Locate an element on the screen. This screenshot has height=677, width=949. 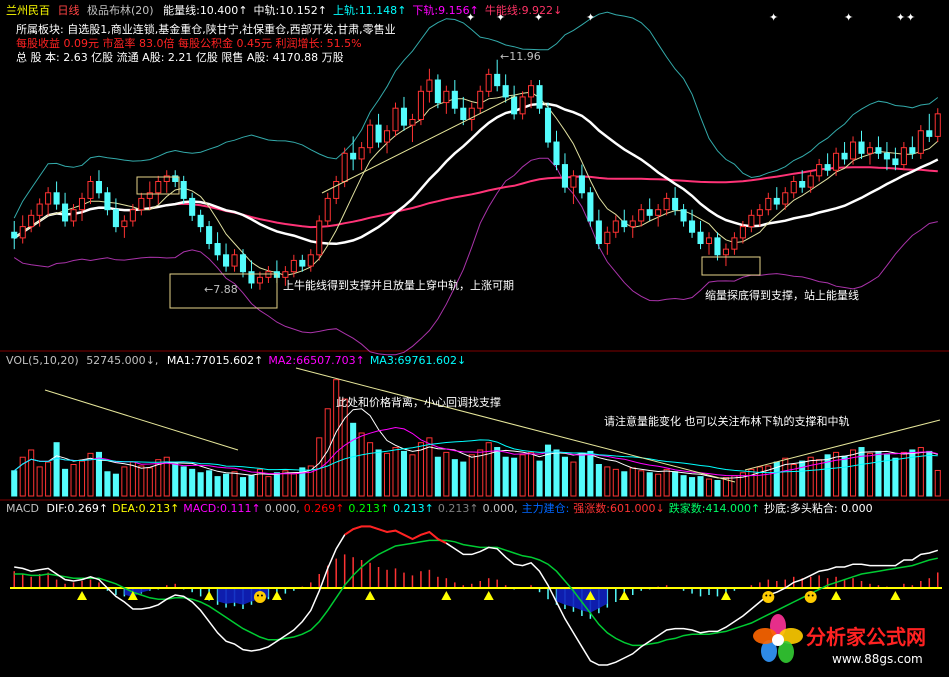
note-divergence: 此处和价格背离，小心回调找支撑 is located at coordinates (418, 402).